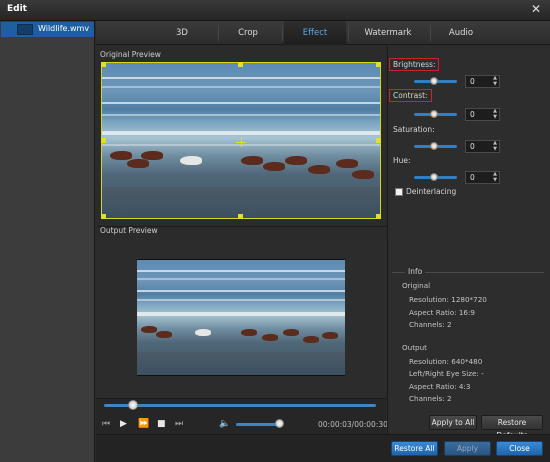  I want to click on saturation-spinbox: 0 ▲ ▼, so click(482, 146).